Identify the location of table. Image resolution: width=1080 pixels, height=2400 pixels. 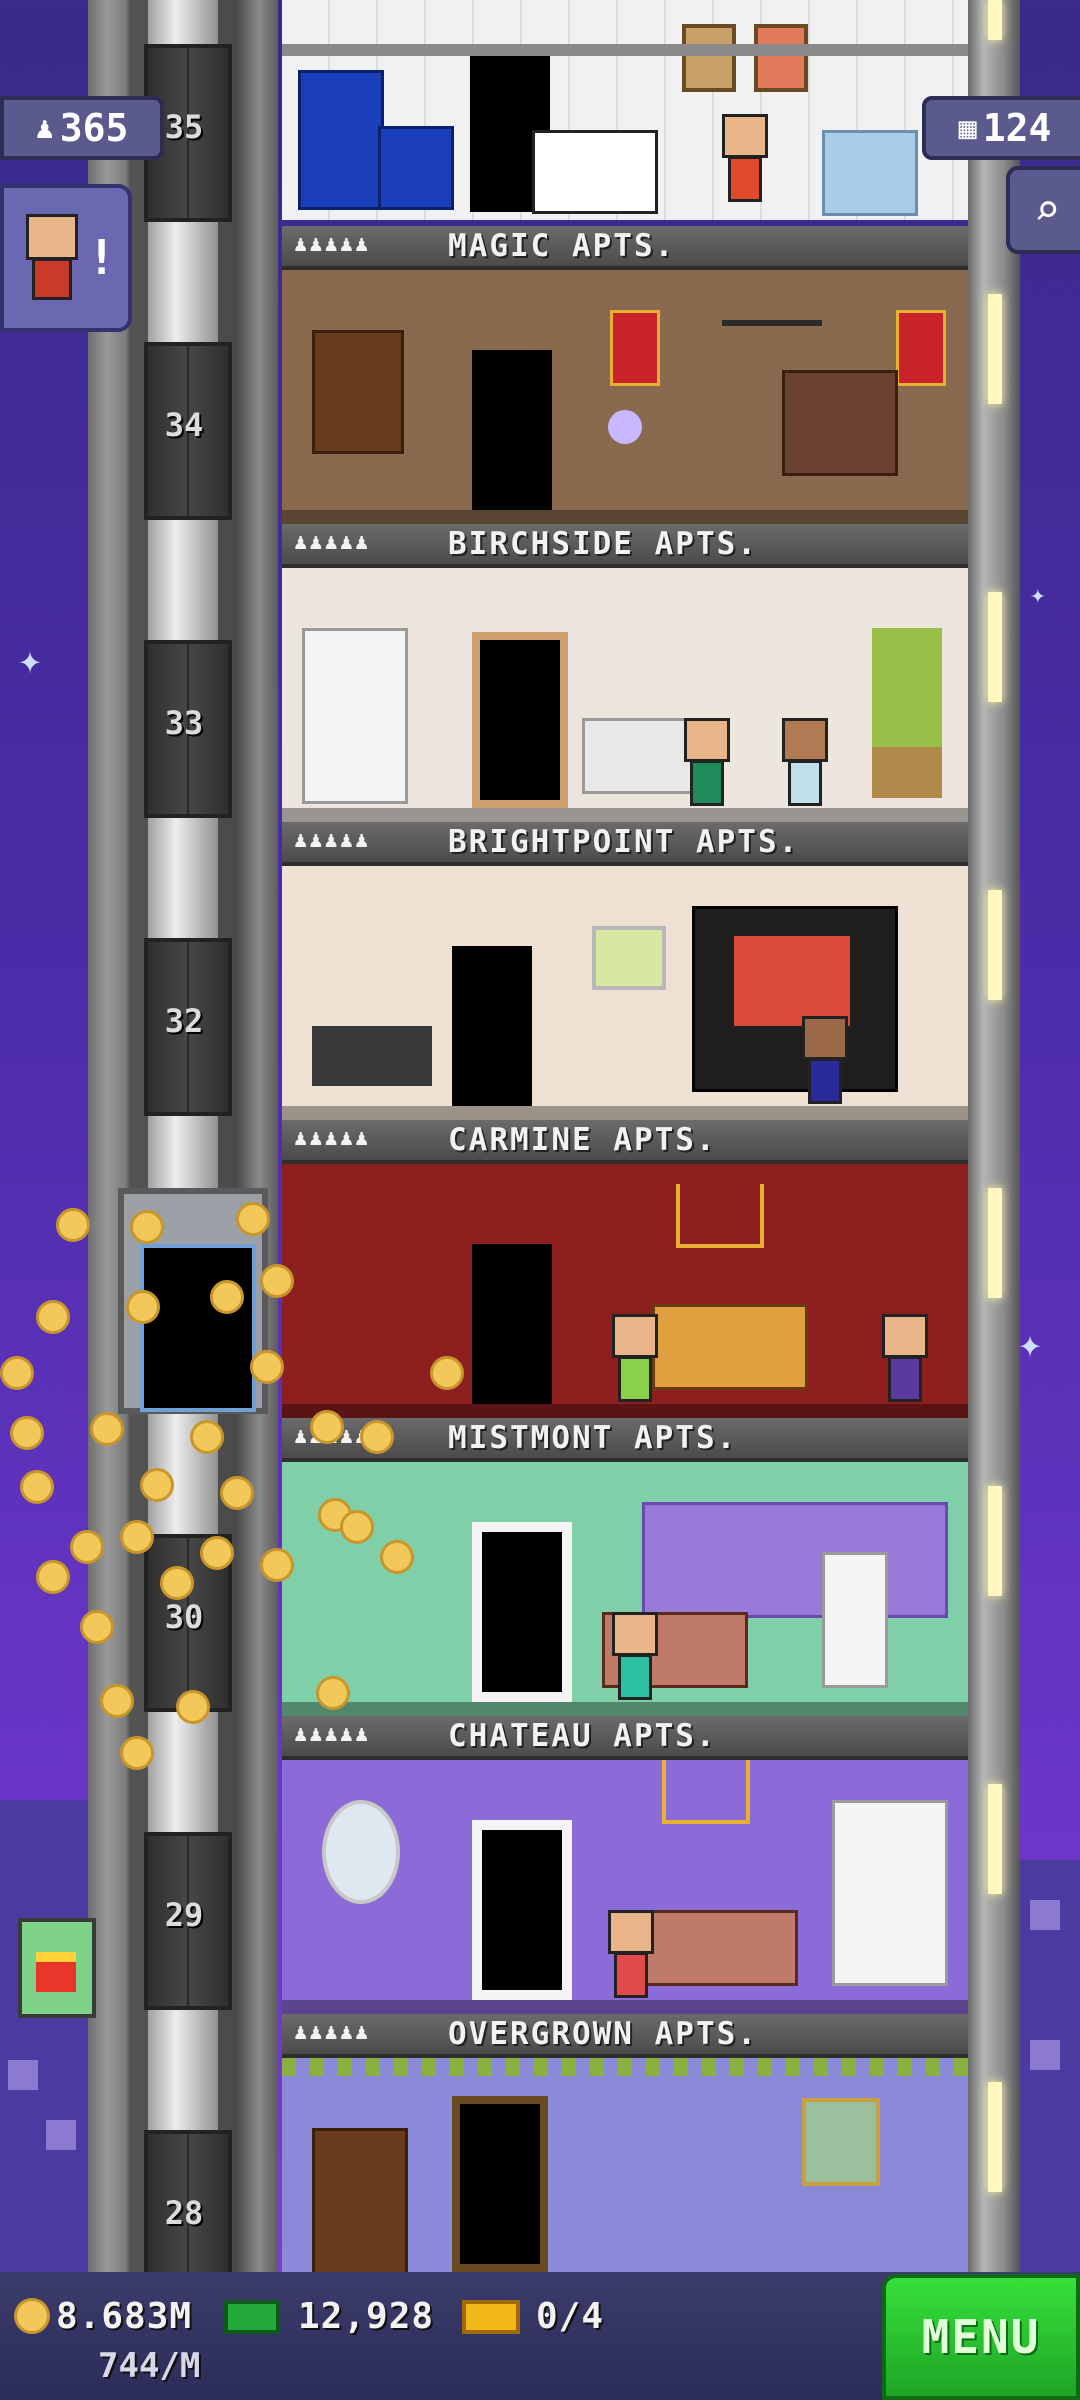
(372, 1056).